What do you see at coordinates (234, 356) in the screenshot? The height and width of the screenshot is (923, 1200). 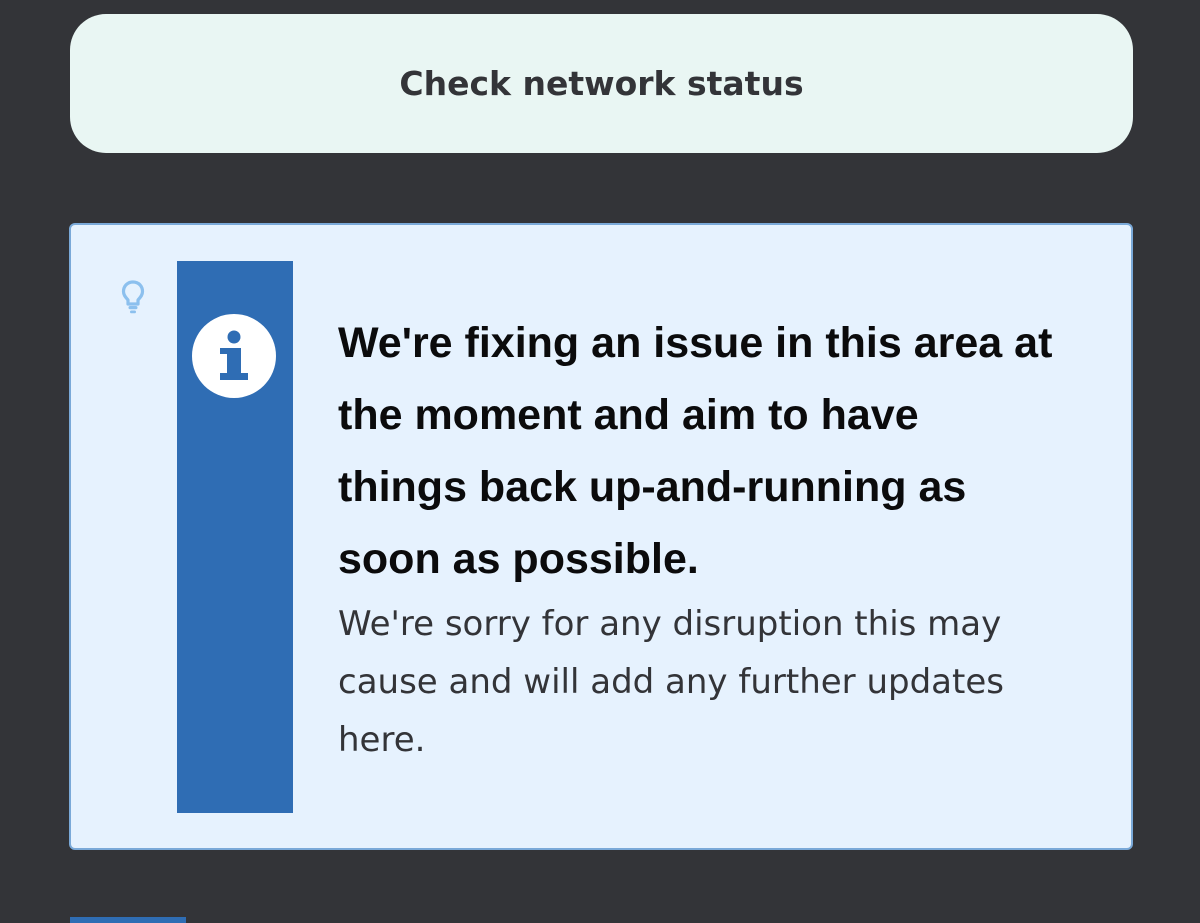 I see `info-icon` at bounding box center [234, 356].